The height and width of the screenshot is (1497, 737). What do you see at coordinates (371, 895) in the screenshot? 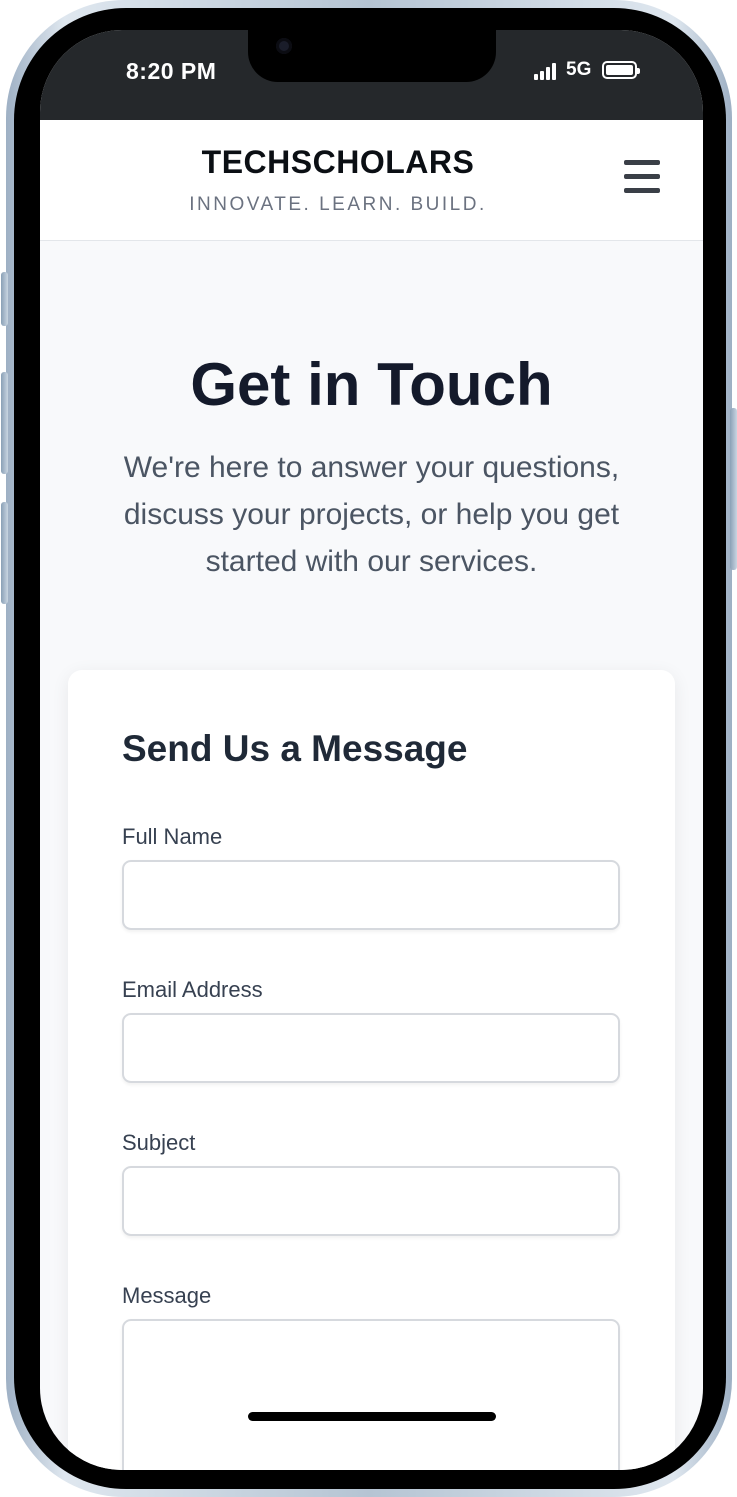
I see `full-name-input` at bounding box center [371, 895].